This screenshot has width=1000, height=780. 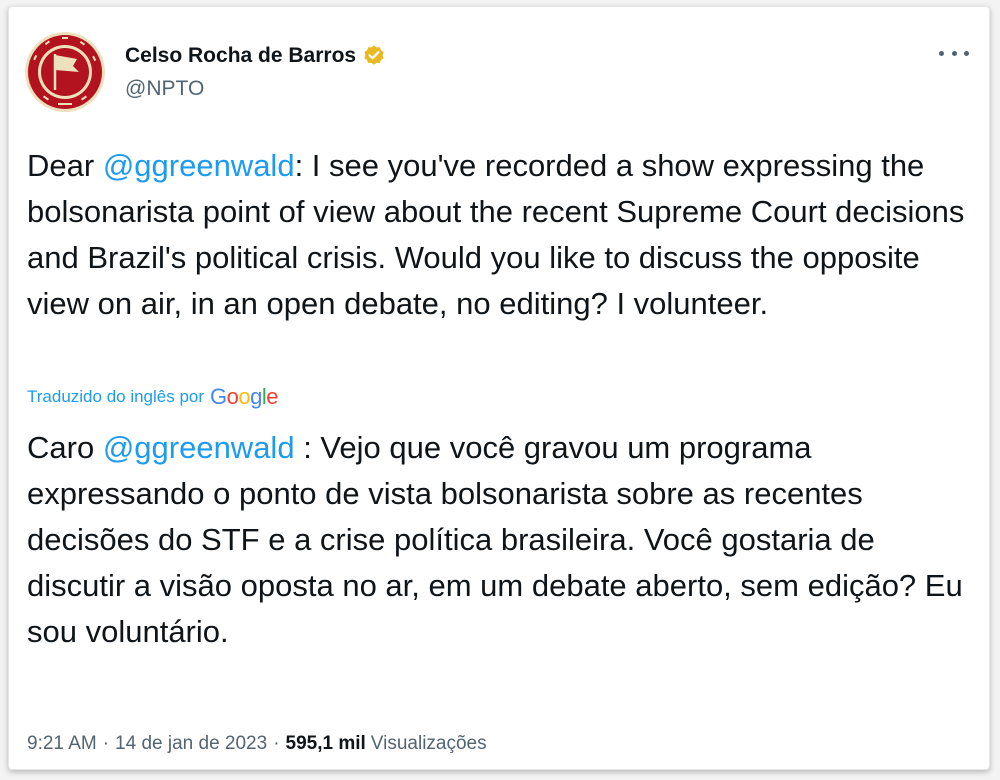 What do you see at coordinates (65, 165) in the screenshot?
I see `tweet-greeting: Dear` at bounding box center [65, 165].